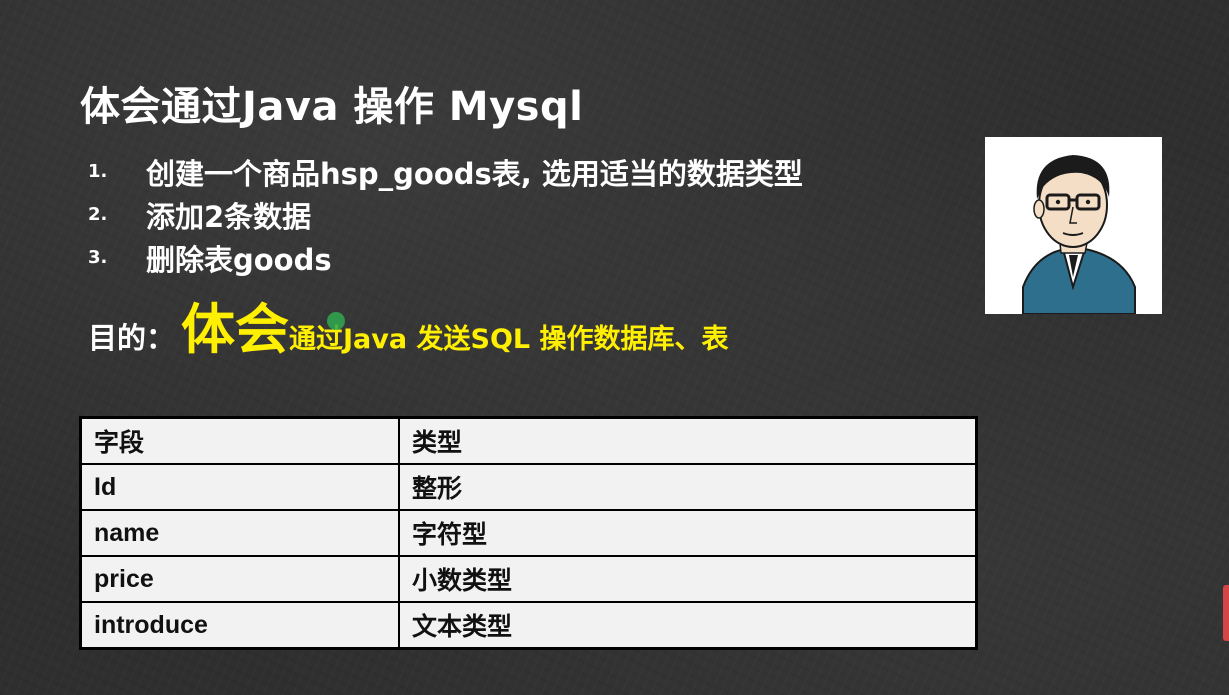  Describe the element at coordinates (239, 533) in the screenshot. I see `table-cell-field: name` at that location.